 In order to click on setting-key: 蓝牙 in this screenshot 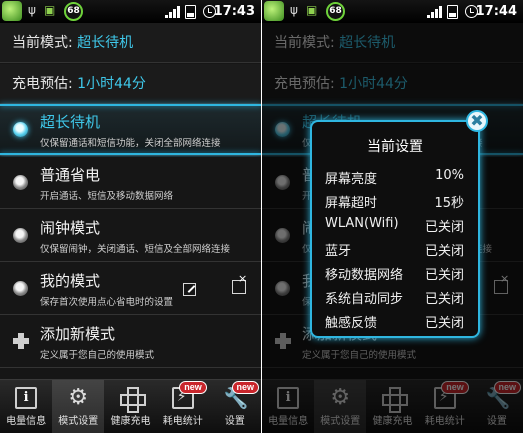, I will do `click(338, 251)`.